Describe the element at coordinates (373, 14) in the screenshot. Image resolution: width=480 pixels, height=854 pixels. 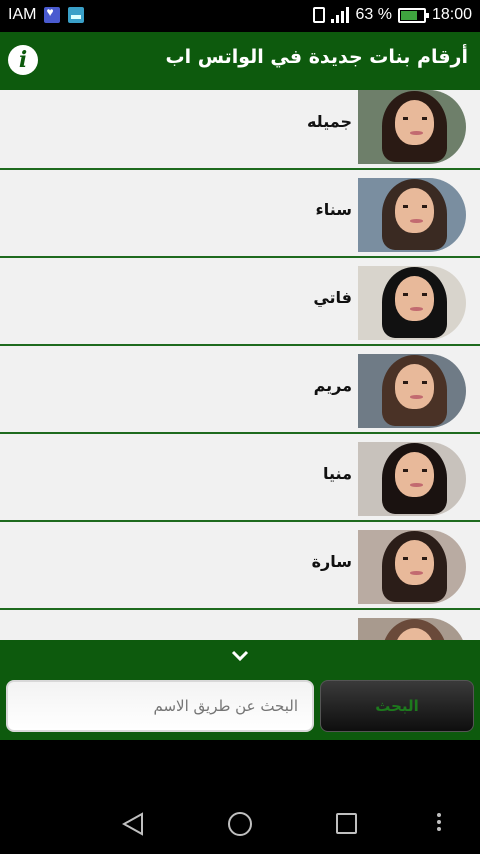
I see `battery-percent: 63 %` at that location.